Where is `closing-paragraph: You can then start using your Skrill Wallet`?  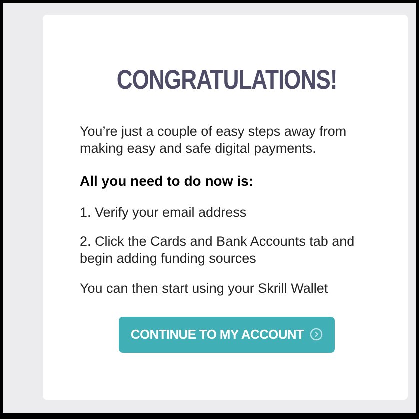 closing-paragraph: You can then start using your Skrill Wallet is located at coordinates (205, 289).